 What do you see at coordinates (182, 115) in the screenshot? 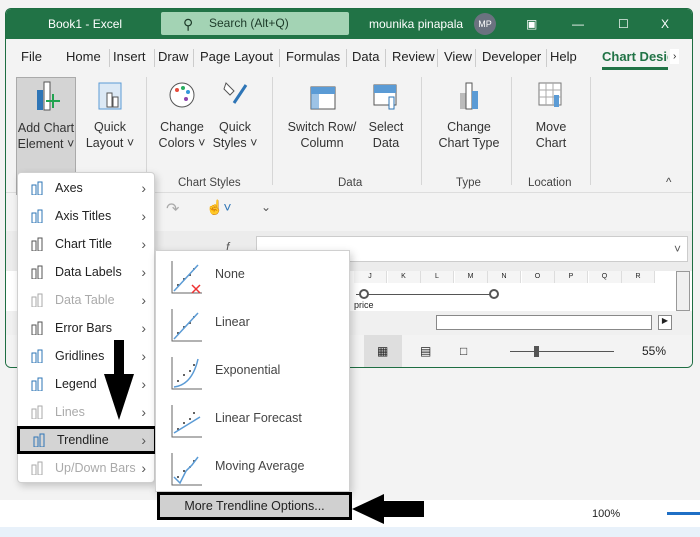
I see `change-colors-button: Change Colors ˅` at bounding box center [182, 115].